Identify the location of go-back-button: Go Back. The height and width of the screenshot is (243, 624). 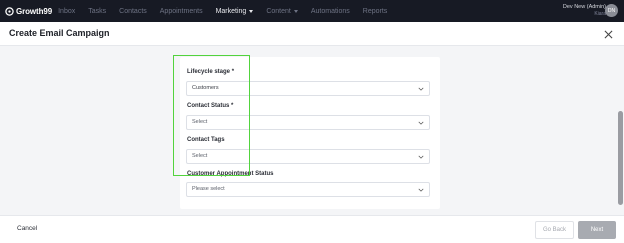
(554, 230).